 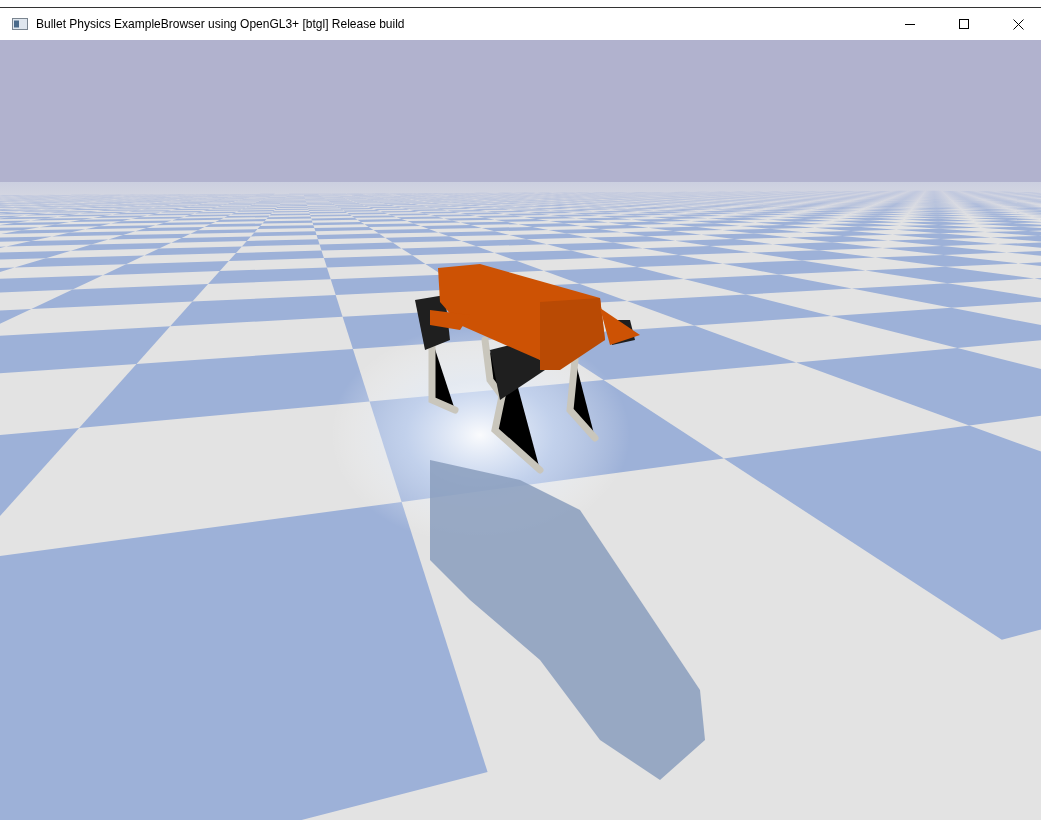 What do you see at coordinates (20, 24) in the screenshot?
I see `app-icon` at bounding box center [20, 24].